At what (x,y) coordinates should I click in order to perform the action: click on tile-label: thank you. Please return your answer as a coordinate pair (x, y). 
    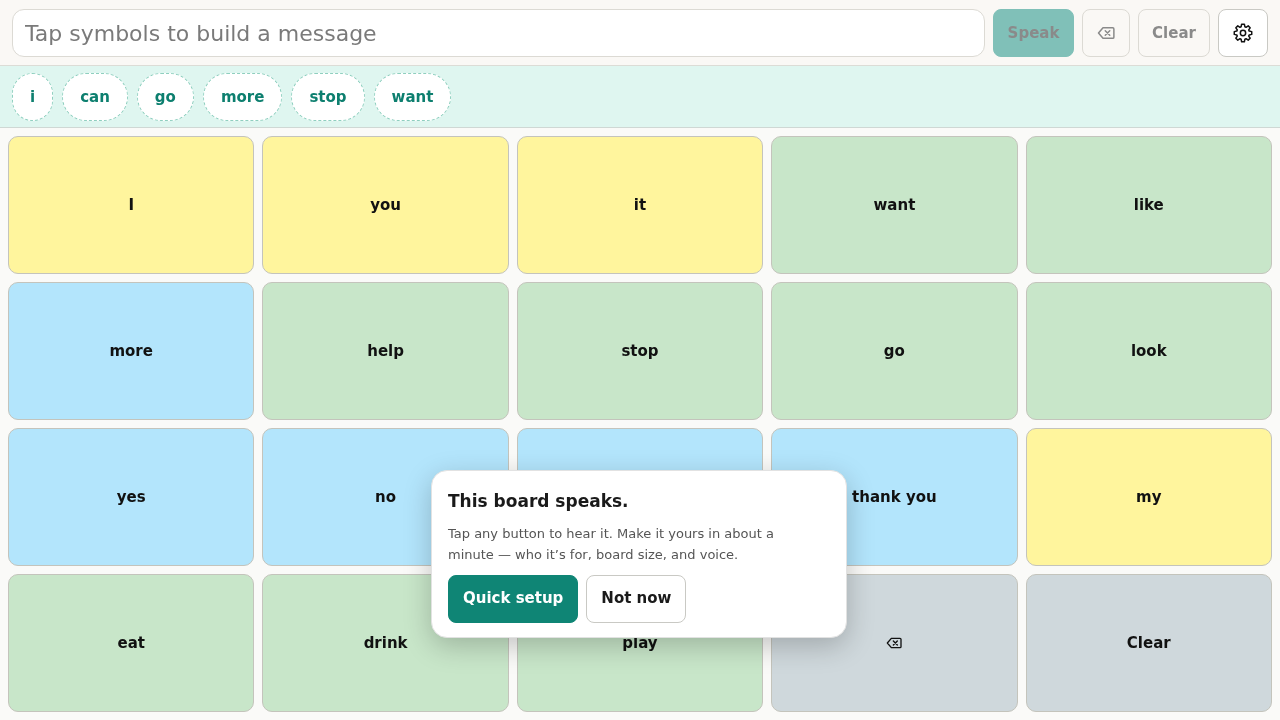
    Looking at the image, I should click on (894, 497).